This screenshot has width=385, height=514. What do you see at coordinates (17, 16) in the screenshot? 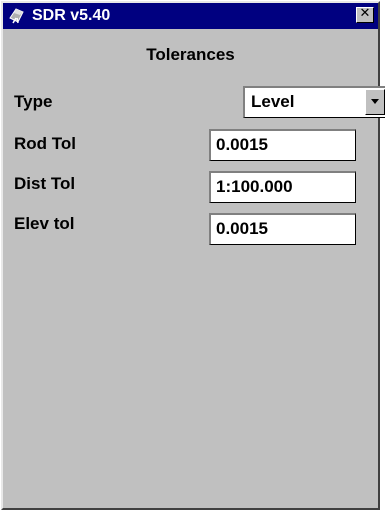
I see `app-icon` at bounding box center [17, 16].